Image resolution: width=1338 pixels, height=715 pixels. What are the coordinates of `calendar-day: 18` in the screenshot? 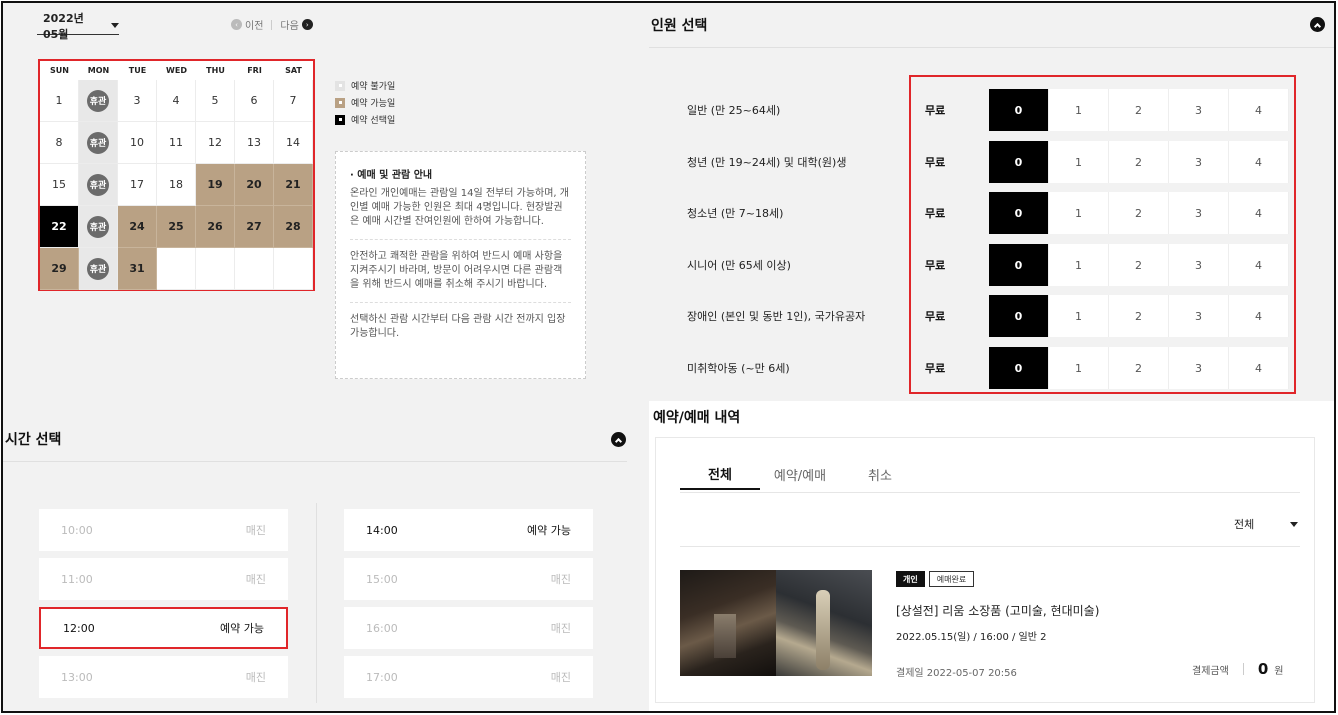 It's located at (176, 185).